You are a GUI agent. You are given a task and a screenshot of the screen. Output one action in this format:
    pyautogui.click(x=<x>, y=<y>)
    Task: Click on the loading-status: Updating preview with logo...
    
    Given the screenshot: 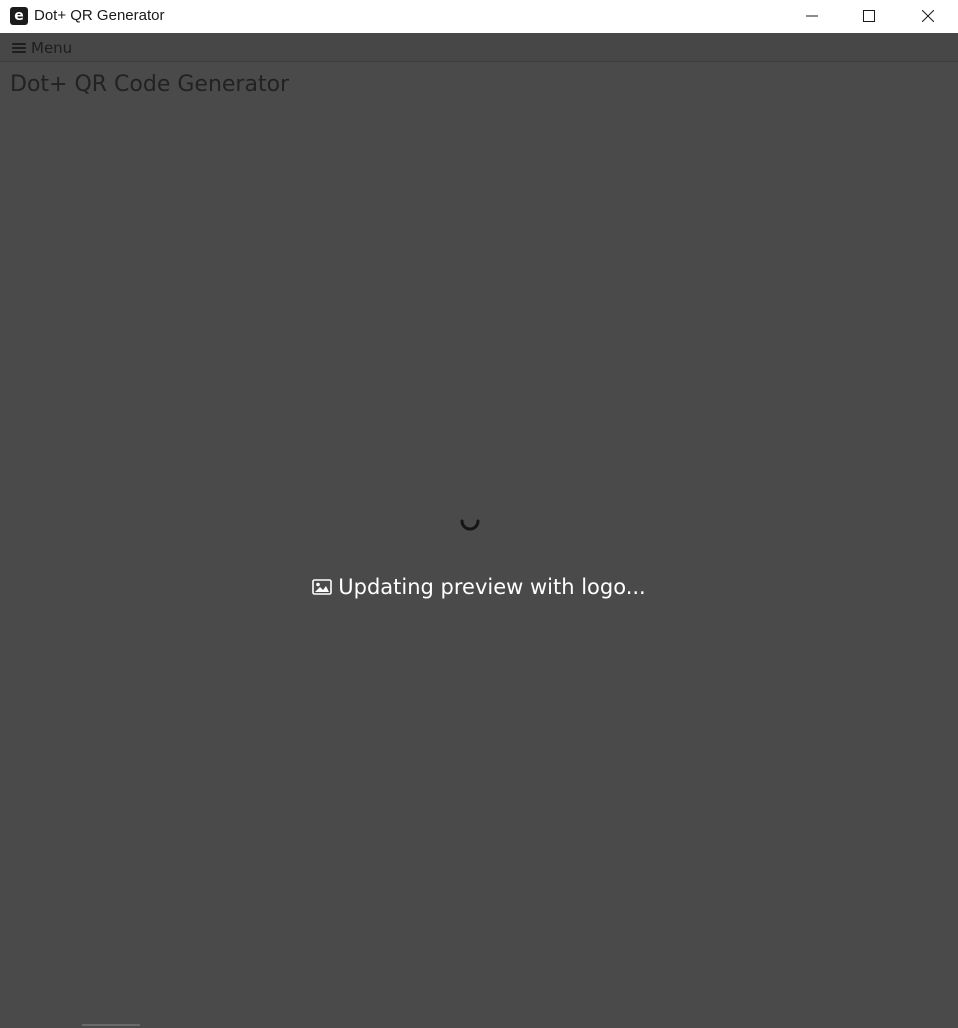 What is the action you would take?
    pyautogui.click(x=479, y=587)
    